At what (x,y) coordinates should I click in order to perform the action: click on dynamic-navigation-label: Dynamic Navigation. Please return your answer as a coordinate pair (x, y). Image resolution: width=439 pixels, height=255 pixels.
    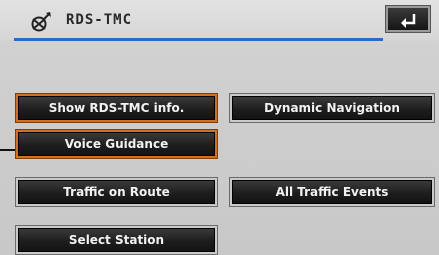
    Looking at the image, I should click on (332, 108).